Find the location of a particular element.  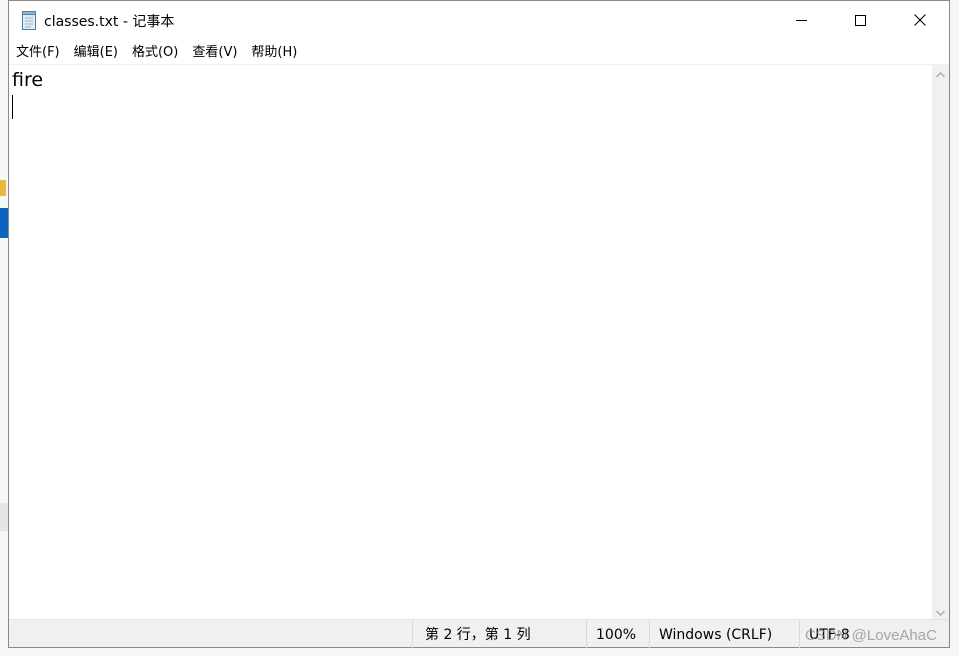

status-encoding: UTF-8 is located at coordinates (874, 634).